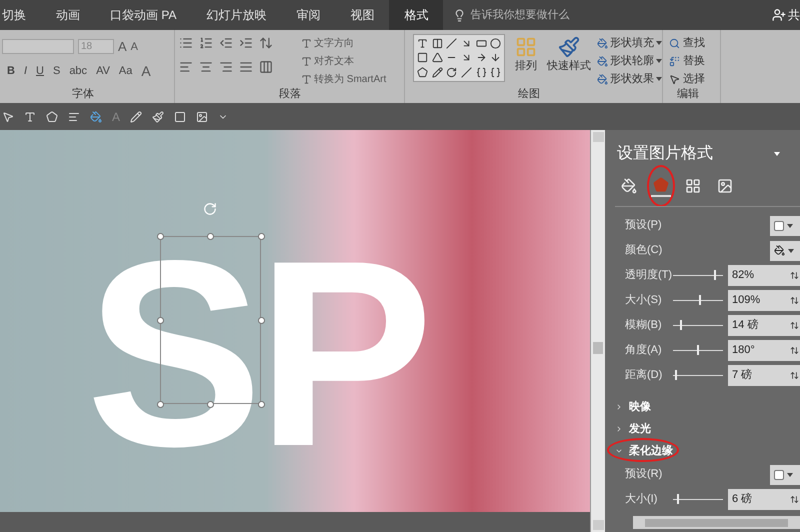 The height and width of the screenshot is (532, 800). Describe the element at coordinates (764, 350) in the screenshot. I see `value-field: 180°` at that location.